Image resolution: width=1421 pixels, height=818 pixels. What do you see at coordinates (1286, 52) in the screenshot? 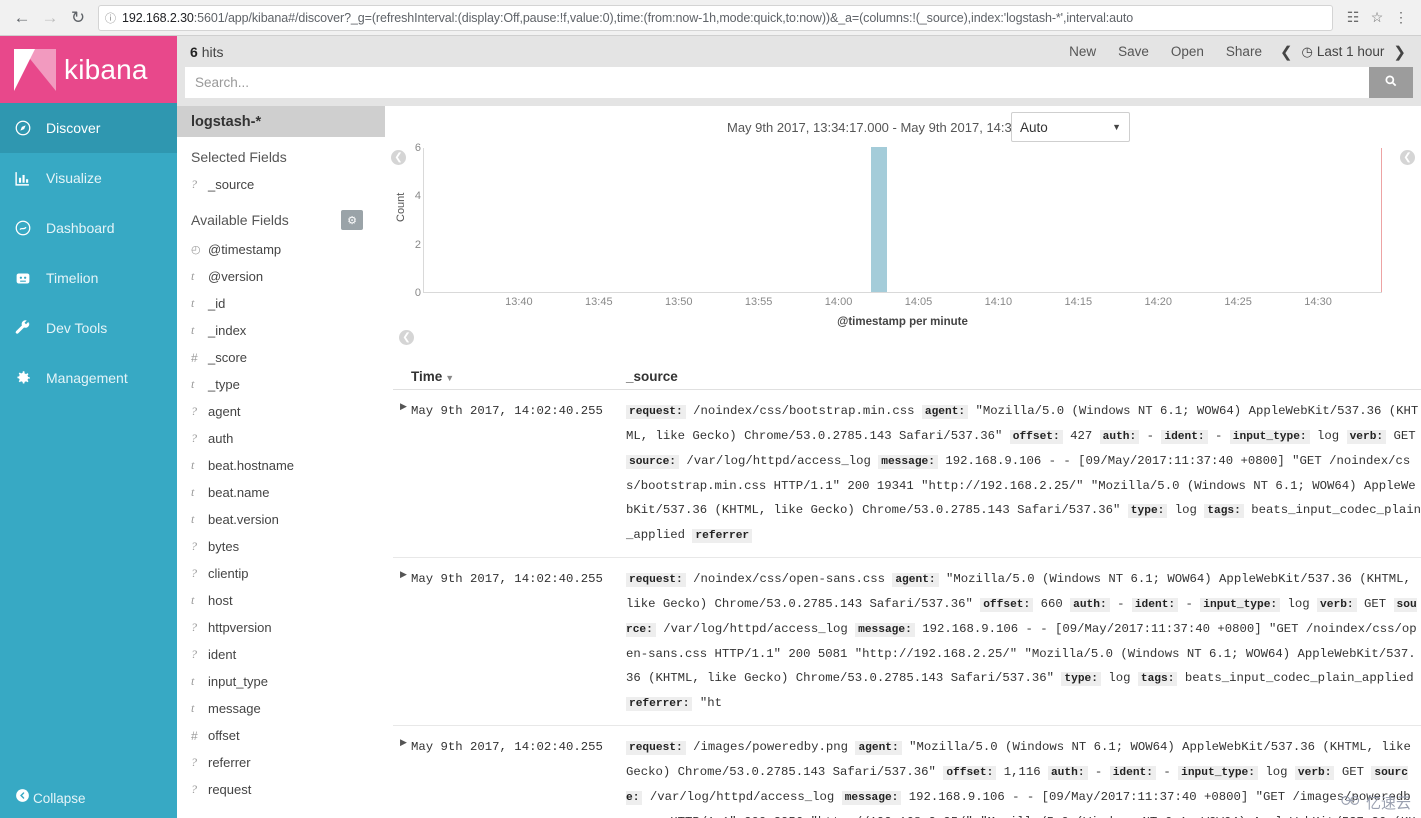
I see `time-prev-icon: ❮` at bounding box center [1286, 52].